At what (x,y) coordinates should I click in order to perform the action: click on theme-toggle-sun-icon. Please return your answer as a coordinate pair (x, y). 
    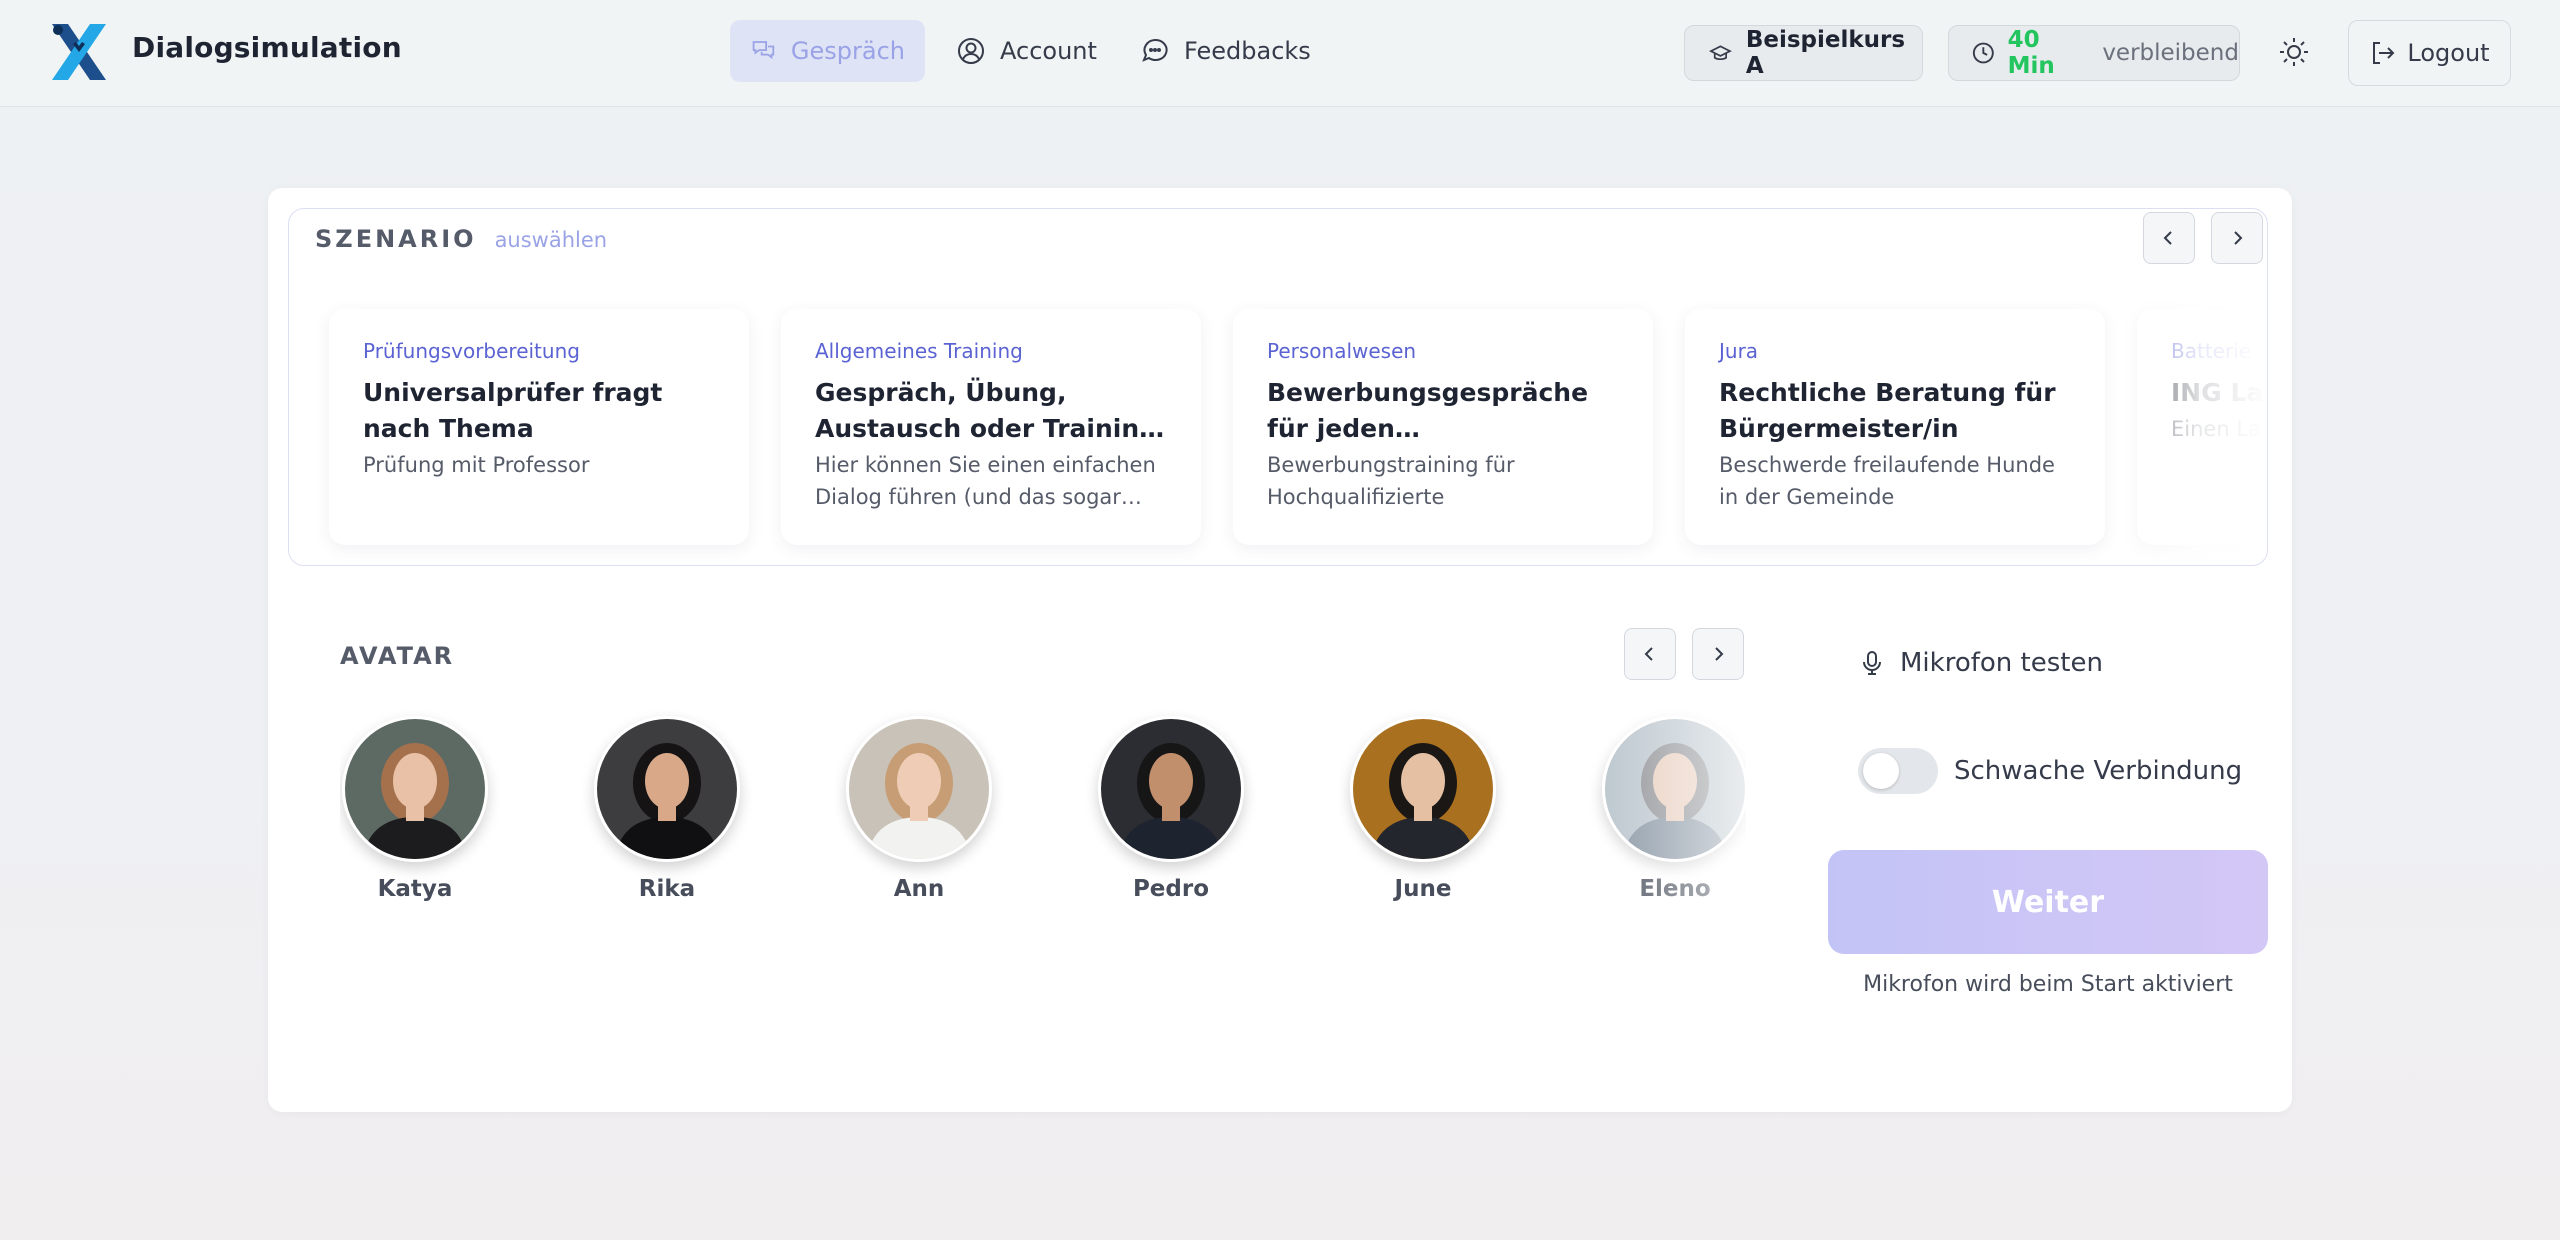
    Looking at the image, I should click on (2294, 52).